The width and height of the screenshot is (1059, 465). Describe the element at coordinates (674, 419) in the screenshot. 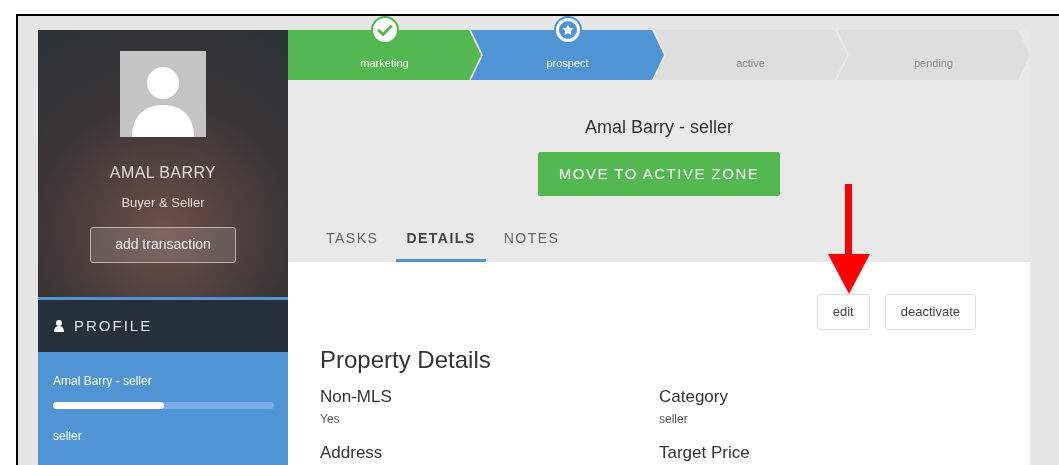

I see `field-value: seller` at that location.